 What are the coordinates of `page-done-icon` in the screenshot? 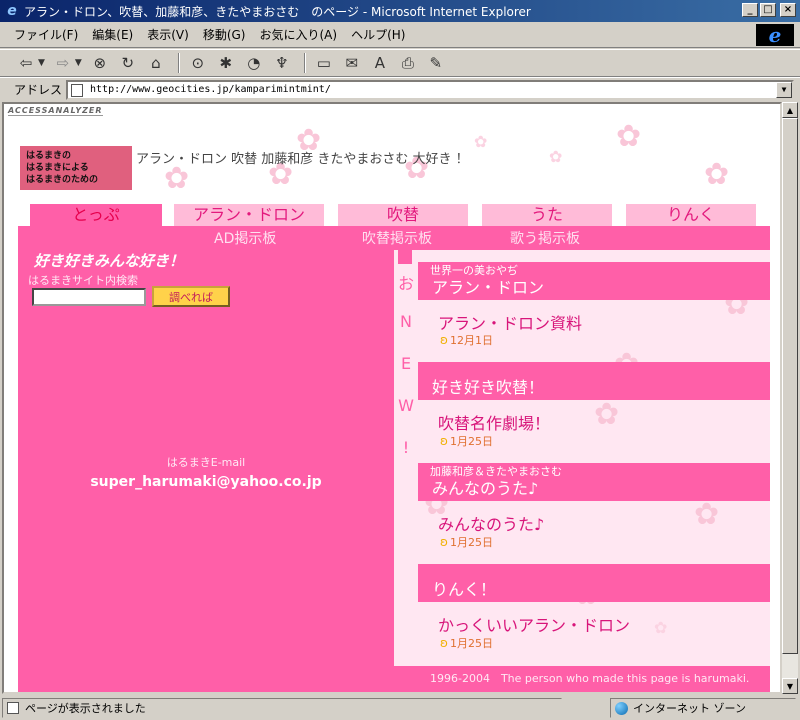 It's located at (13, 708).